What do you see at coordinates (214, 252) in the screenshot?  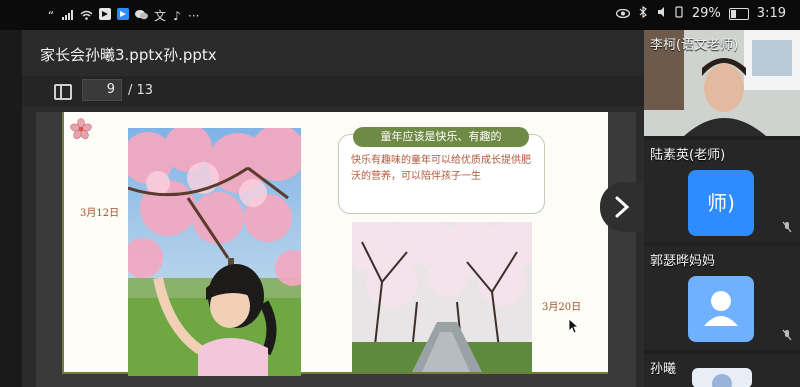 I see `photo-girl-cherry-blossom` at bounding box center [214, 252].